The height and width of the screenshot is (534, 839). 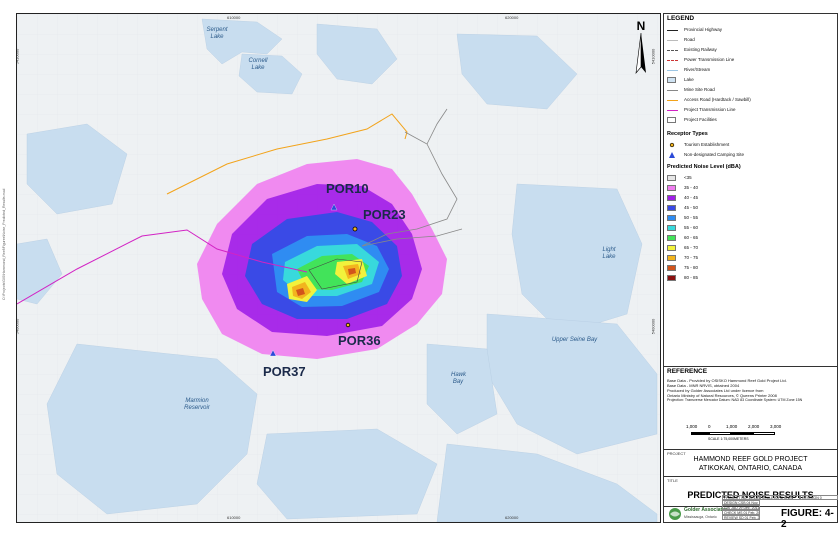 I want to click on scale-tick-3: 1,000, so click(x=732, y=426).